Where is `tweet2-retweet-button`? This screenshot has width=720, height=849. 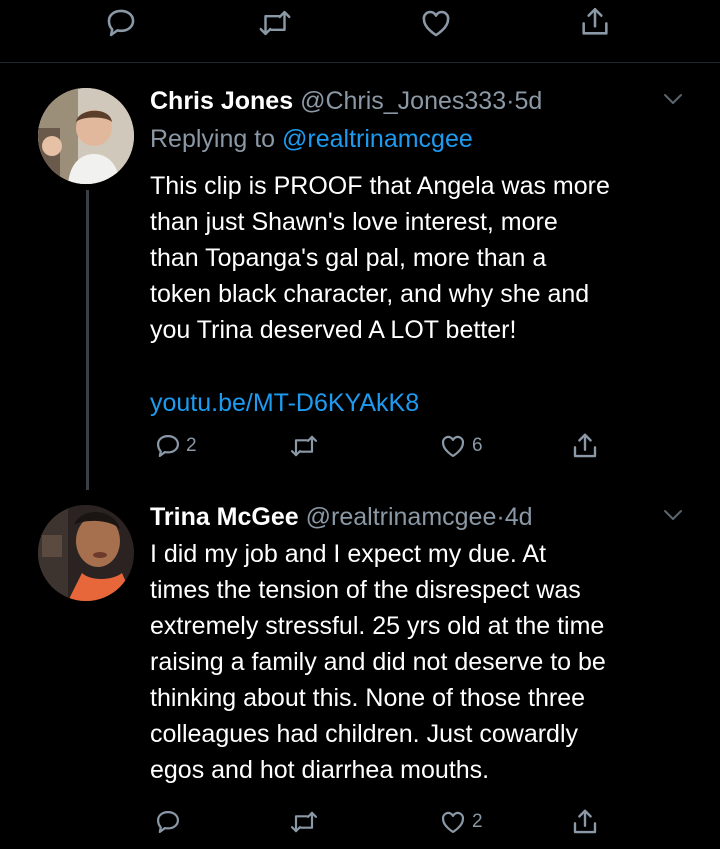
tweet2-retweet-button is located at coordinates (304, 822).